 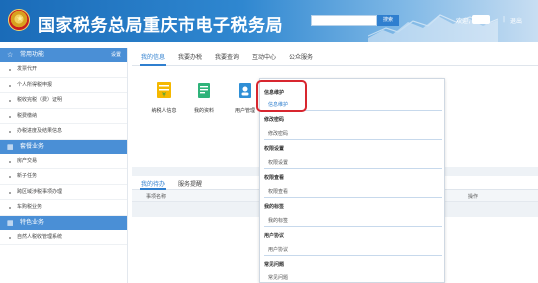 What do you see at coordinates (481, 19) in the screenshot?
I see `username-field` at bounding box center [481, 19].